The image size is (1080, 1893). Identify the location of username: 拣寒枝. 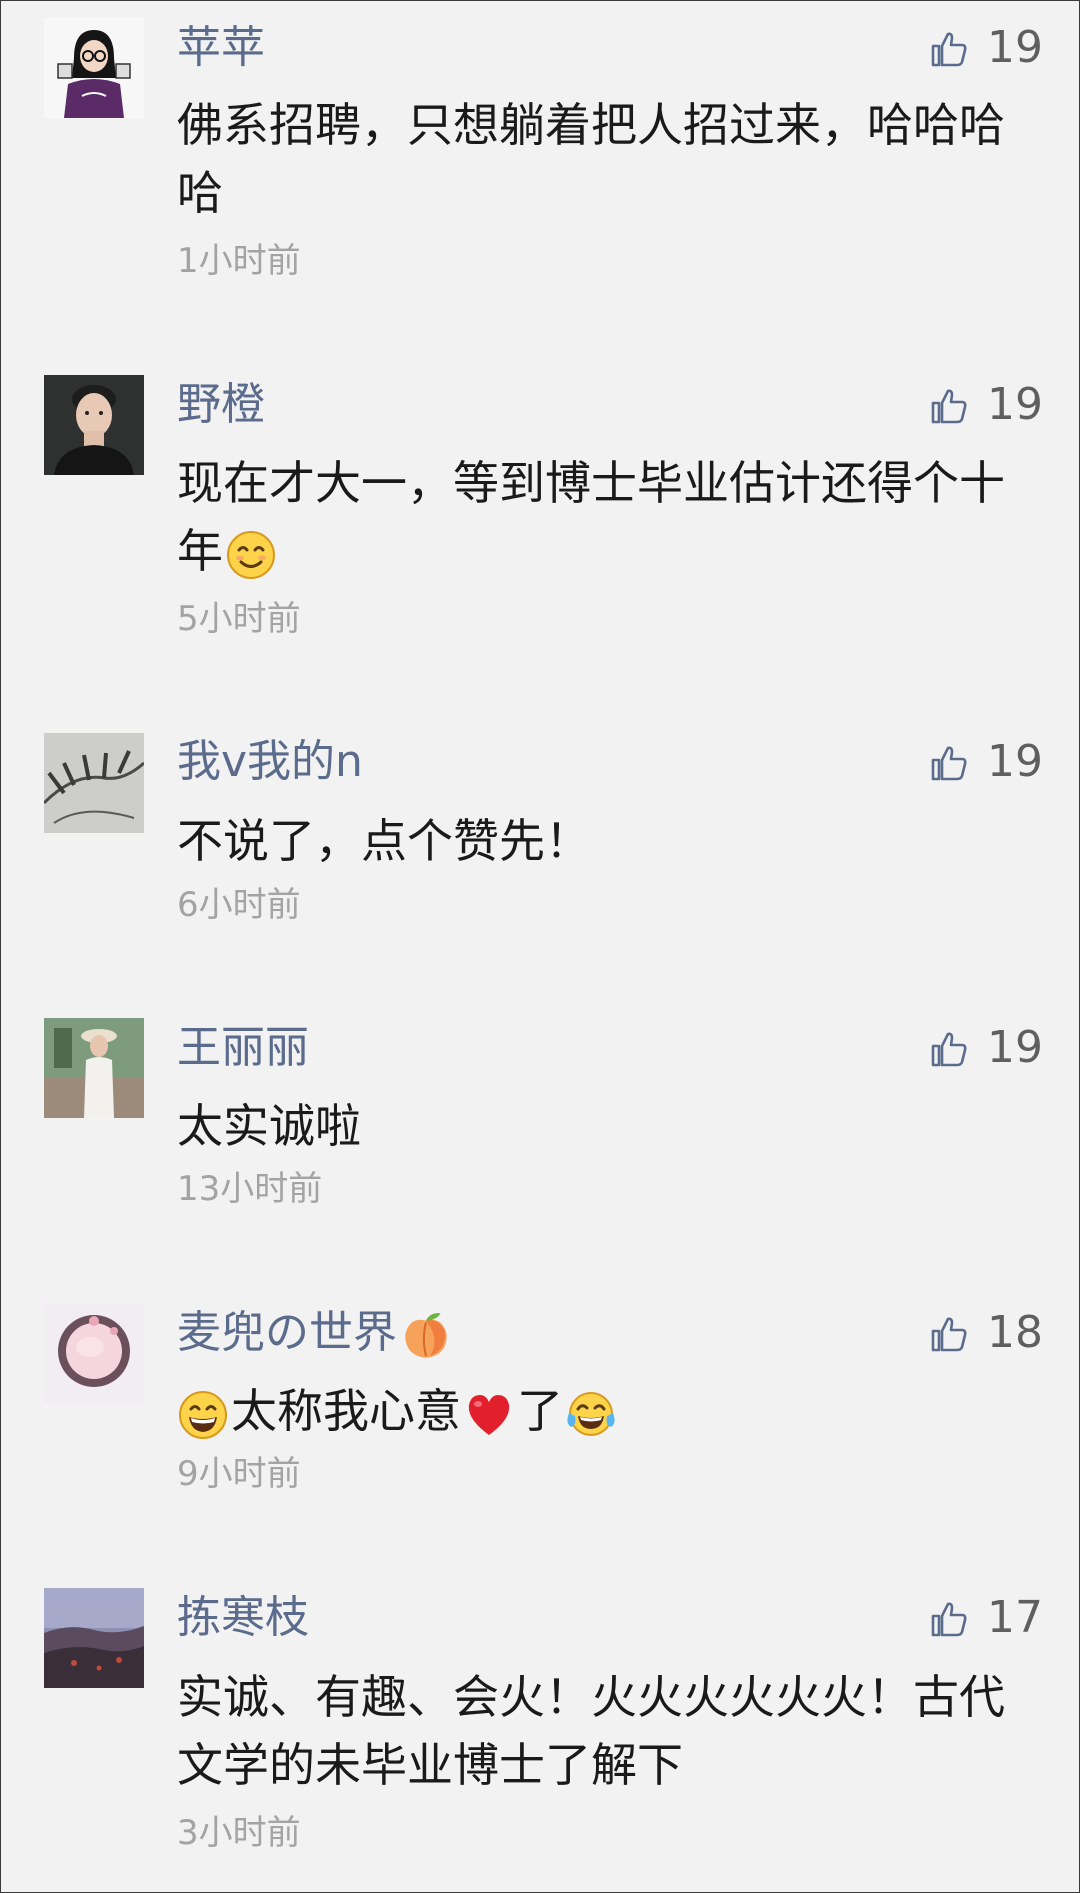
(243, 1618).